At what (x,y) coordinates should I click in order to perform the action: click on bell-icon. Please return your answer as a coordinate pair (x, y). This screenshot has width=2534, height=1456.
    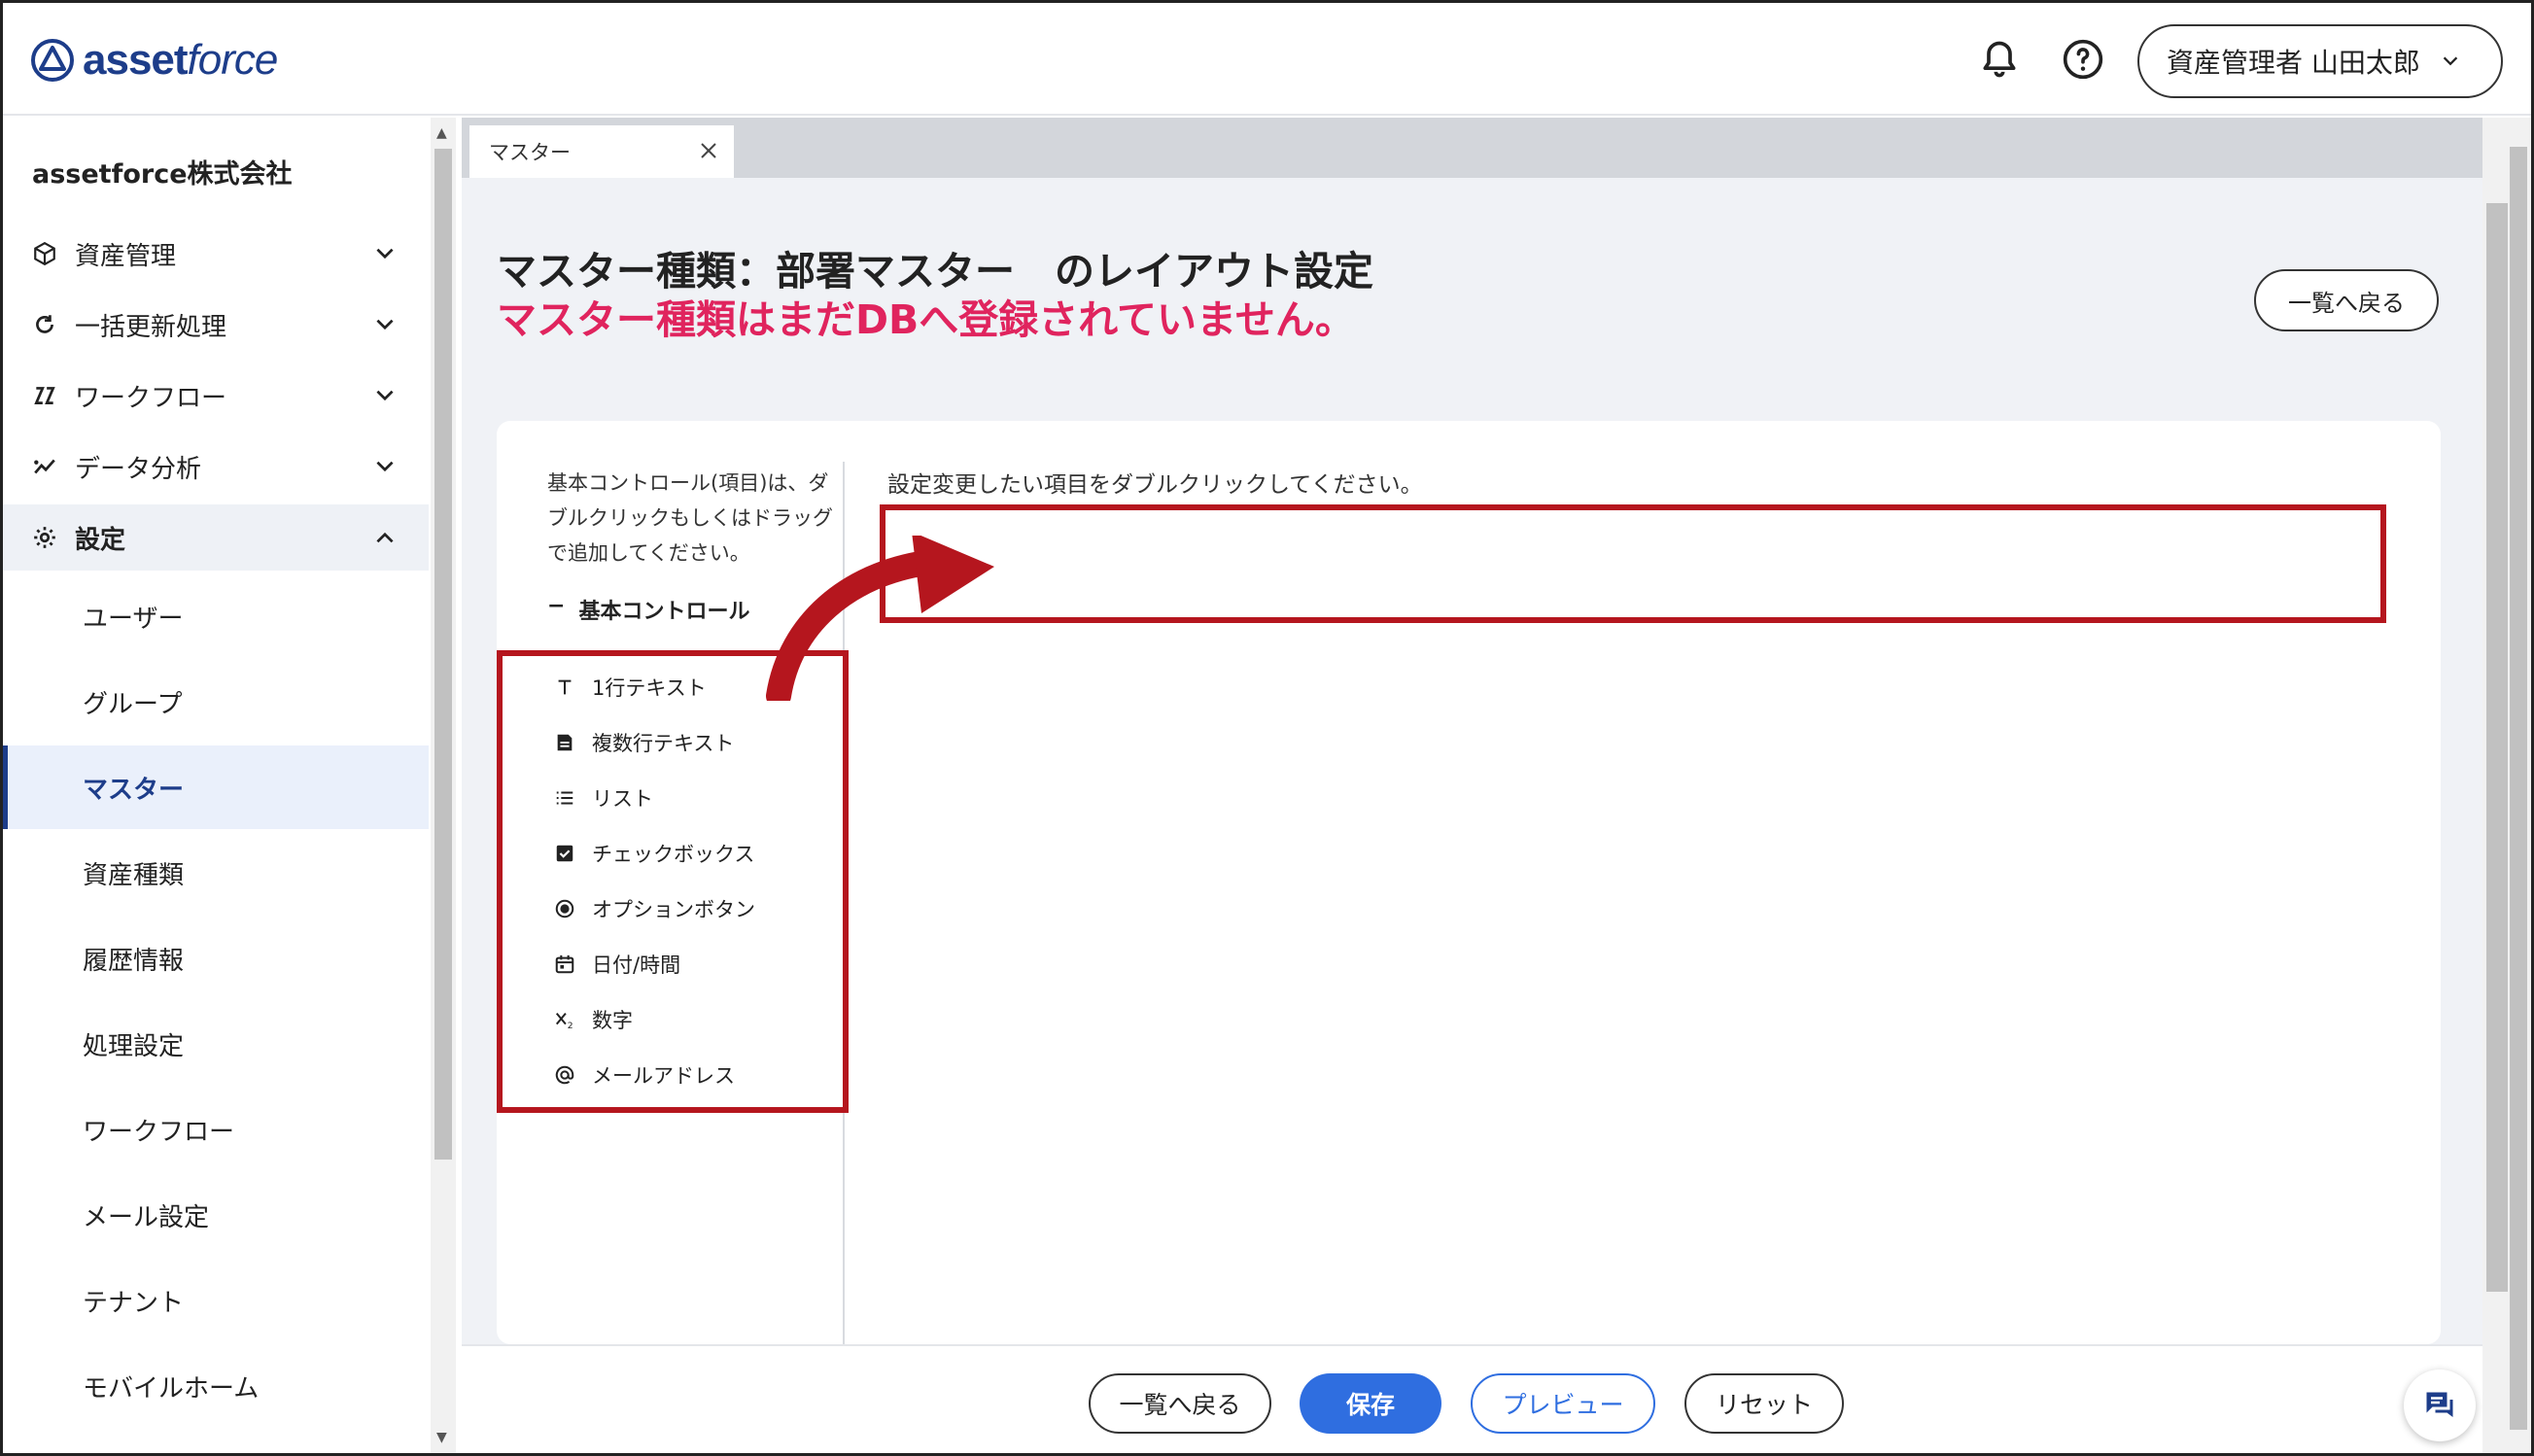
    Looking at the image, I should click on (1999, 59).